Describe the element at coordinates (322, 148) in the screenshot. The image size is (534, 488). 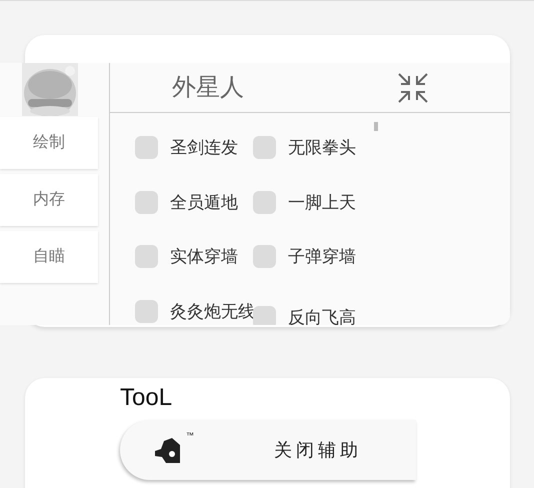
I see `option-label: 无限拳头` at that location.